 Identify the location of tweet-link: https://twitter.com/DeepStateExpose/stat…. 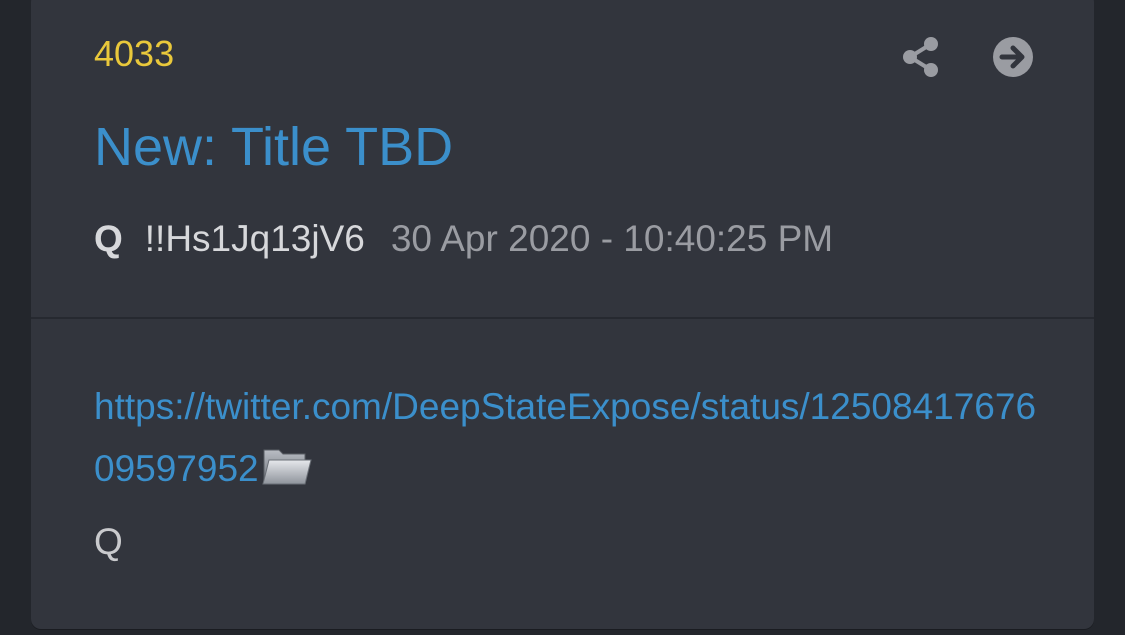
(565, 437).